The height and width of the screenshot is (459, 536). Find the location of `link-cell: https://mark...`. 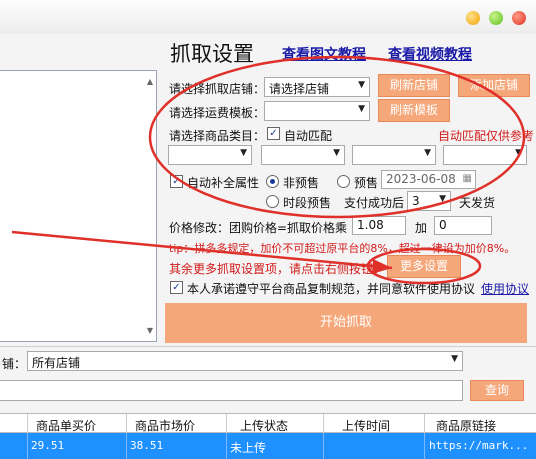

link-cell: https://mark... is located at coordinates (478, 445).